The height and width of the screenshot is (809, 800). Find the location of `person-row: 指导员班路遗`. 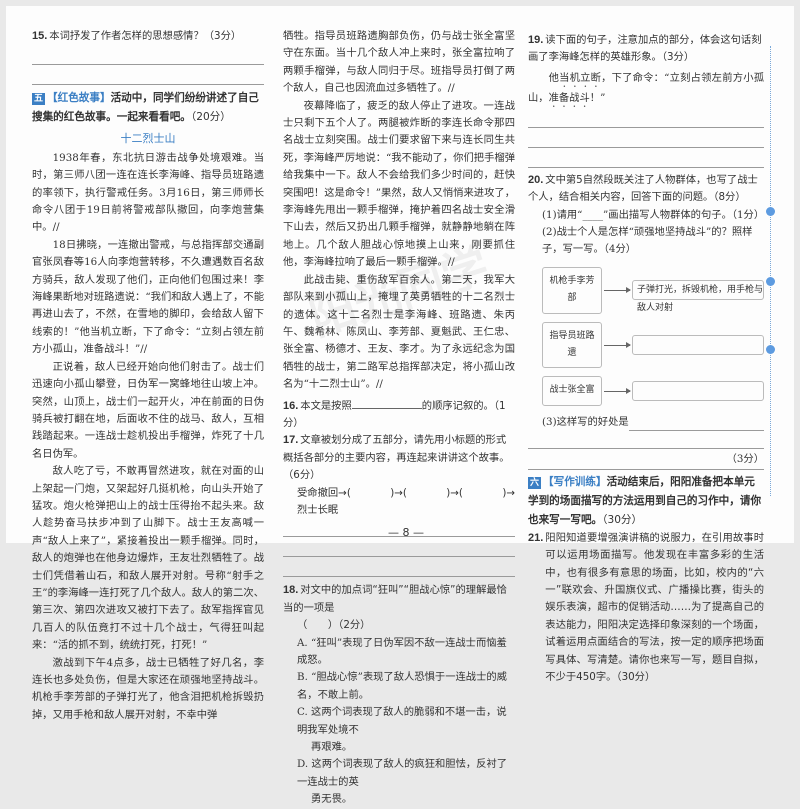

person-row: 指导员班路遗 is located at coordinates (653, 345).